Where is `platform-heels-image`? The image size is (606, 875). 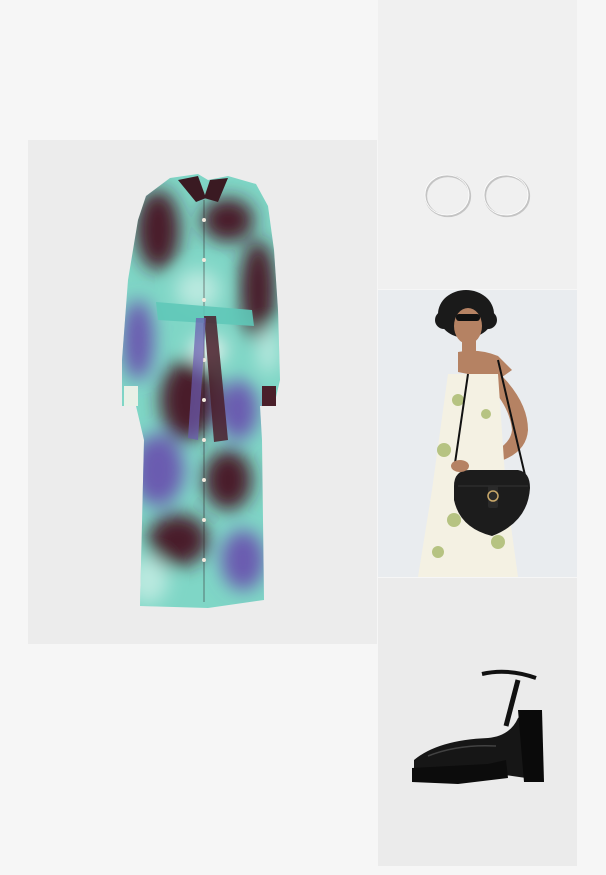
platform-heels-image is located at coordinates (477, 722).